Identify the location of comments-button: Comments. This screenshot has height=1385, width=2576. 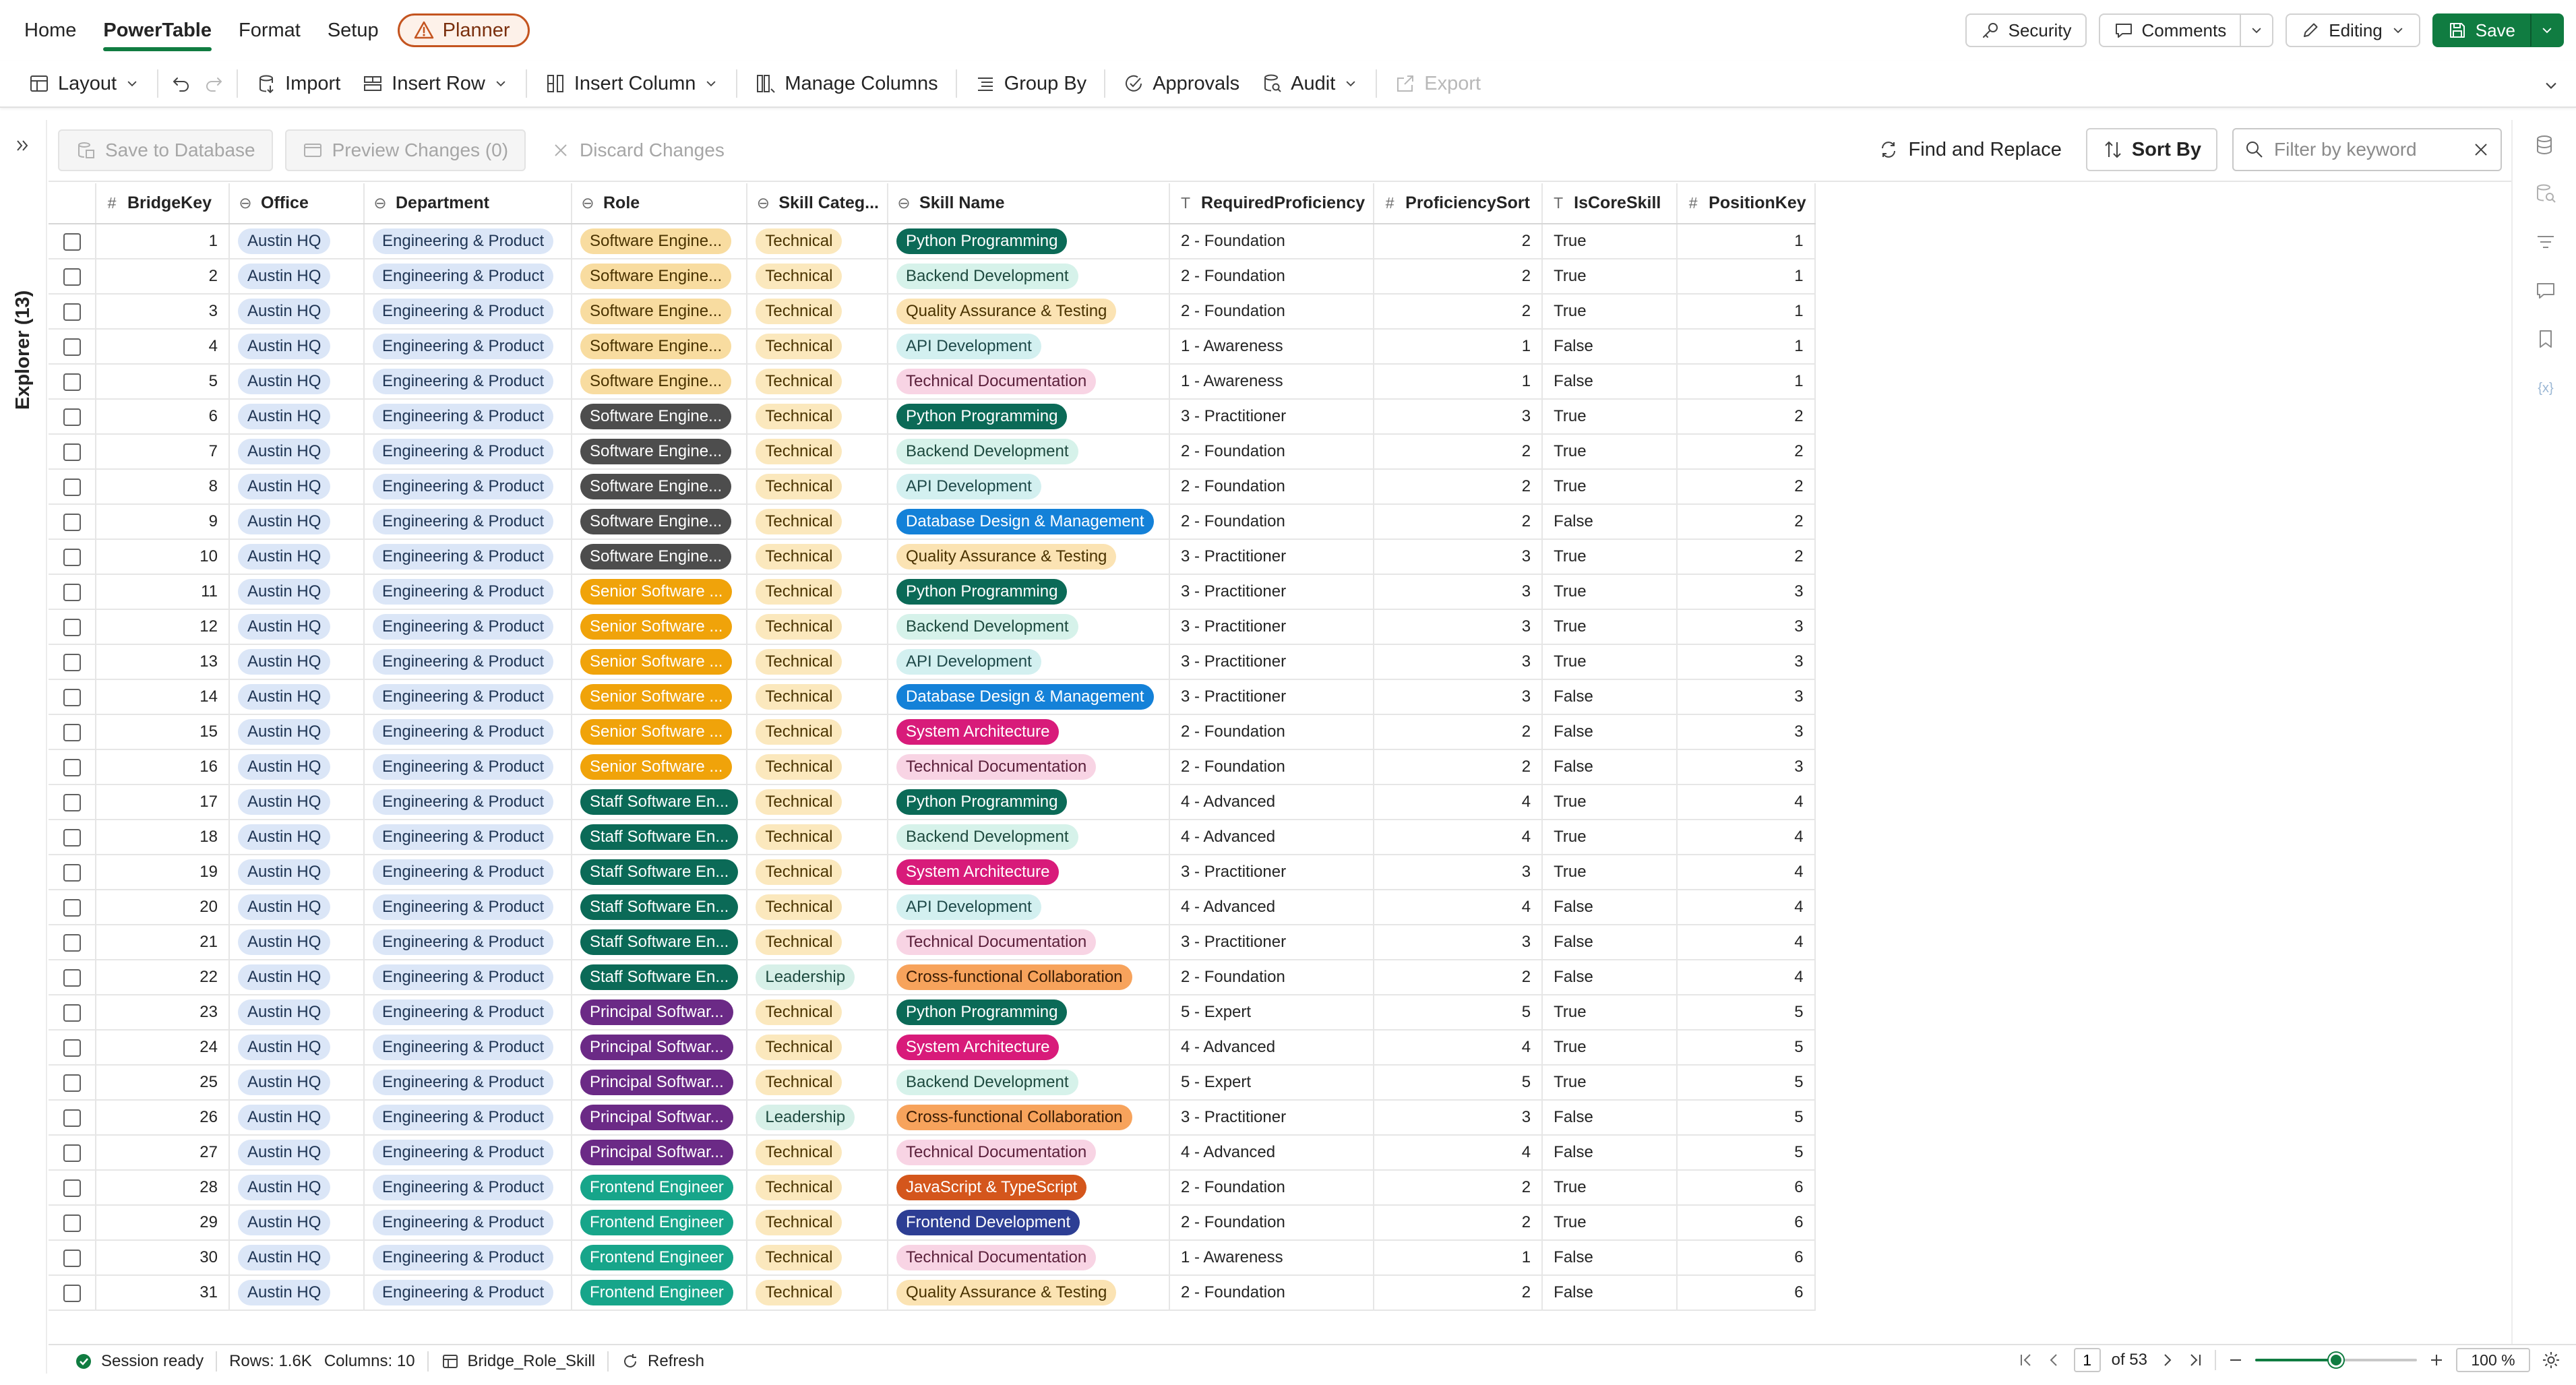
(2170, 30).